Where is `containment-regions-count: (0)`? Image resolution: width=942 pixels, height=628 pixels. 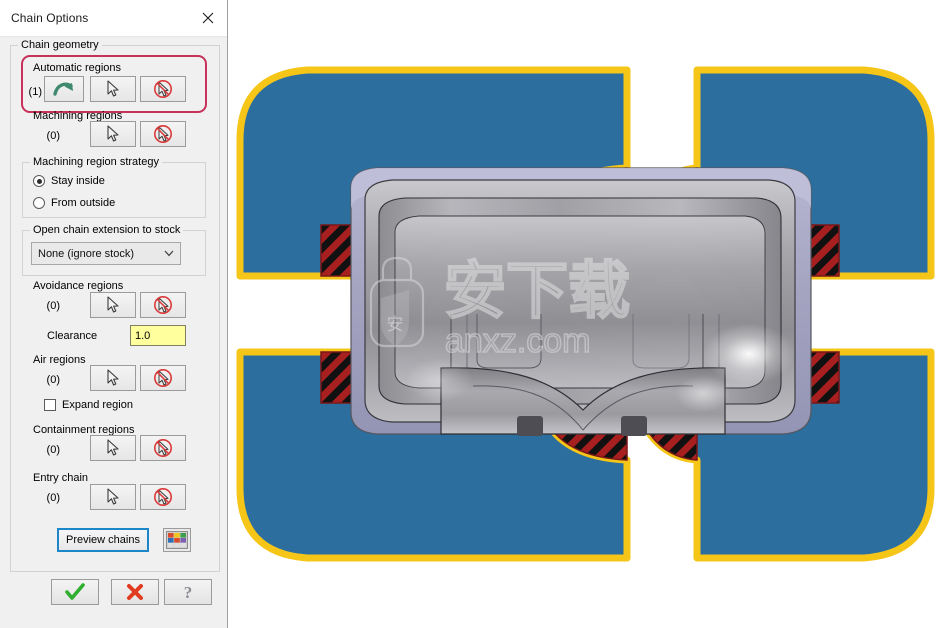 containment-regions-count: (0) is located at coordinates (53, 450).